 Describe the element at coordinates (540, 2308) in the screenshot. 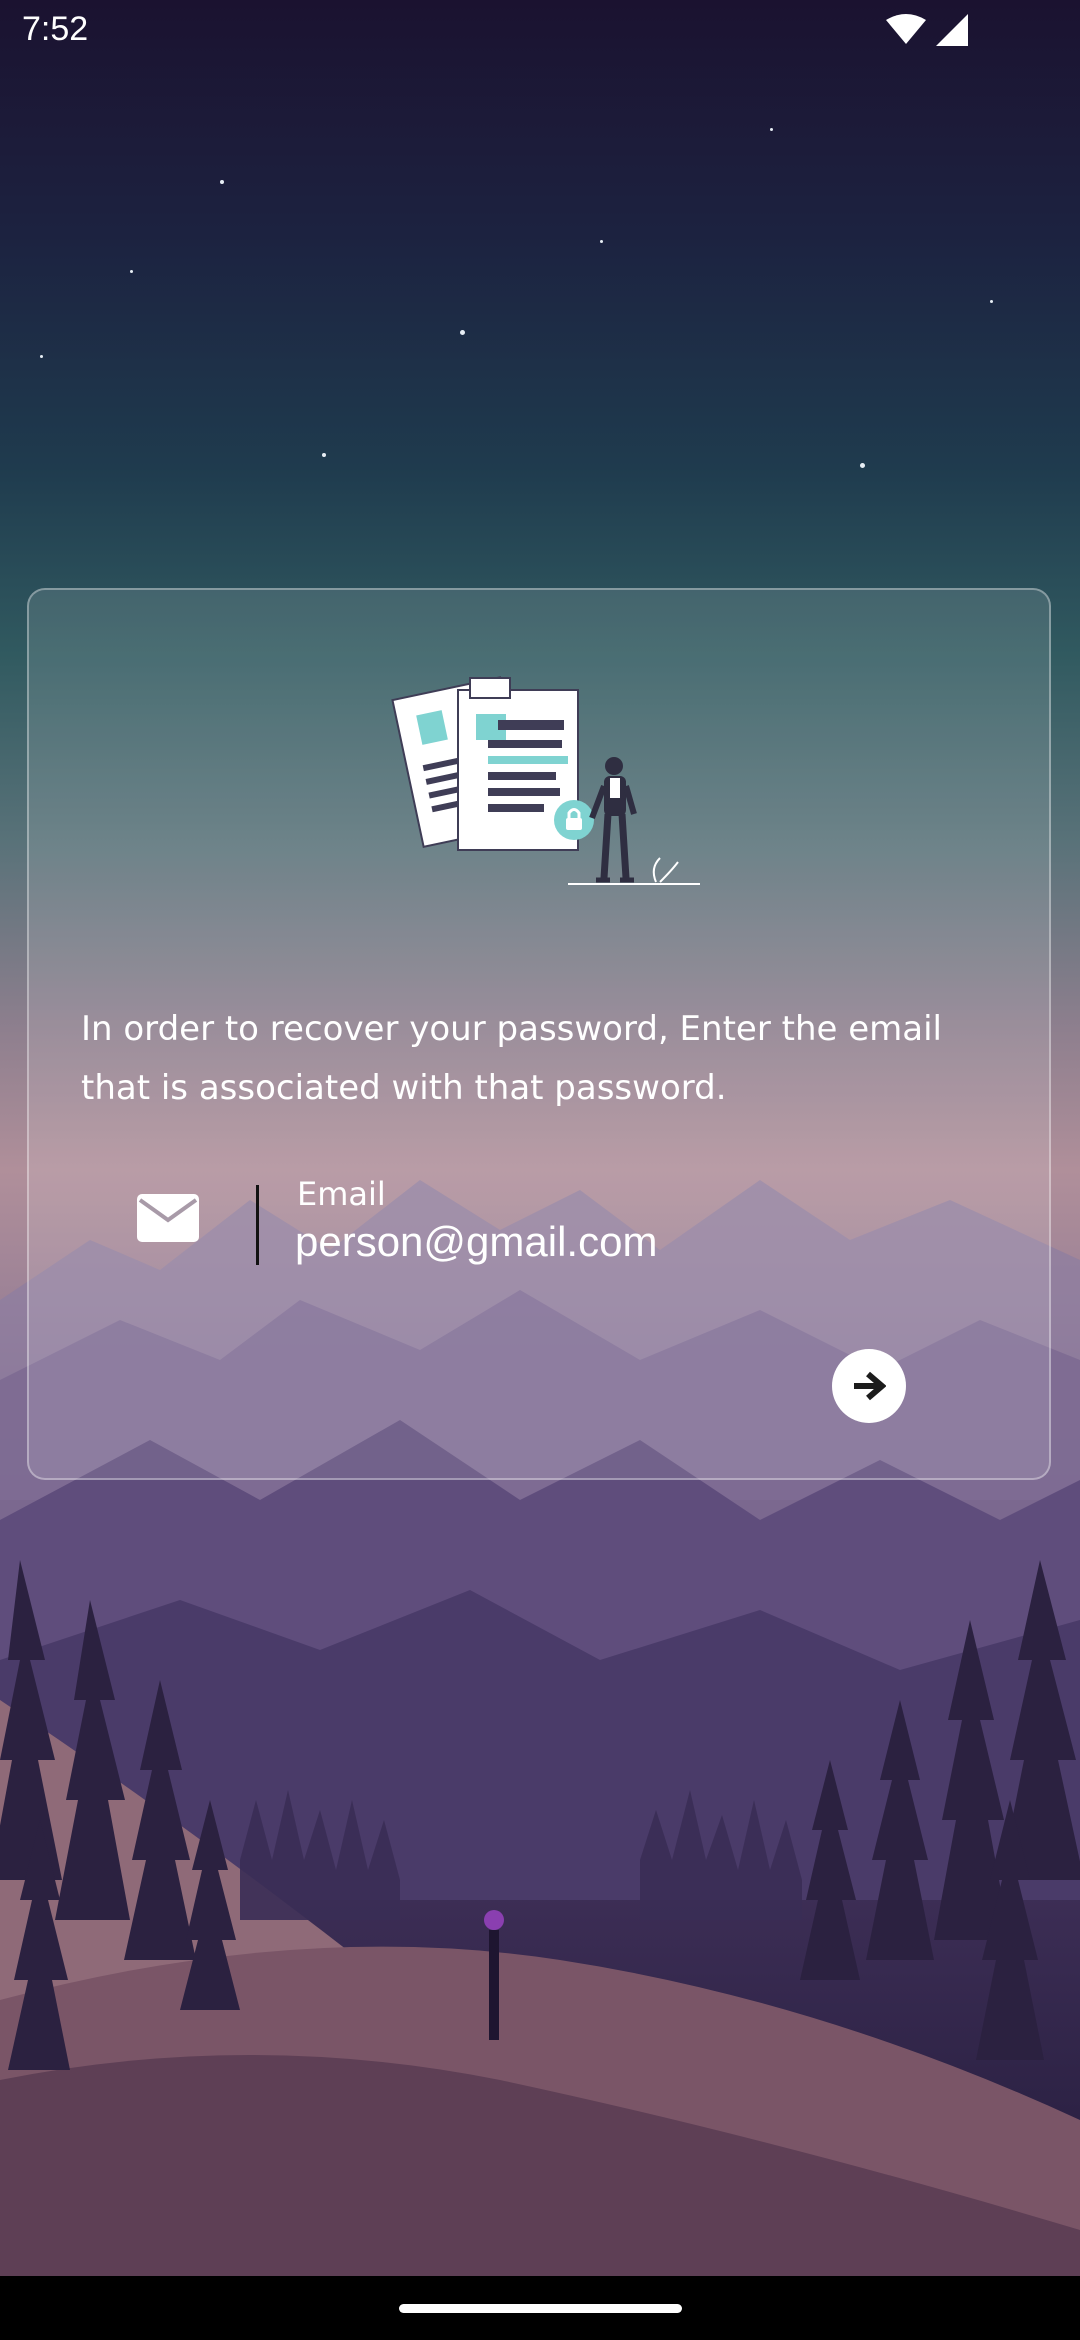

I see `home-indicator` at that location.